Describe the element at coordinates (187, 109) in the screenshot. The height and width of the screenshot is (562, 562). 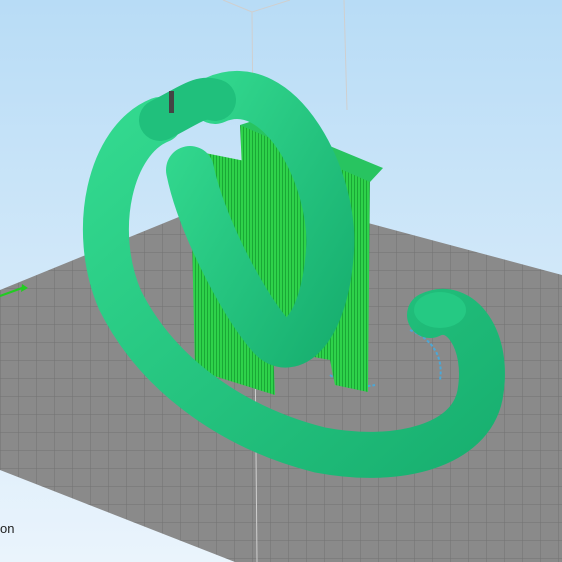
I see `model-top-bridge` at that location.